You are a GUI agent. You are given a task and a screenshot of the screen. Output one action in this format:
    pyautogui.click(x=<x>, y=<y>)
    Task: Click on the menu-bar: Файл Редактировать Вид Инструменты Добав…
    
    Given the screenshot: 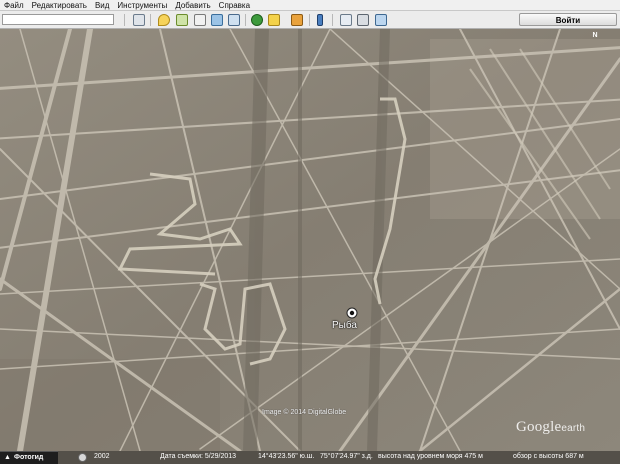 What is the action you would take?
    pyautogui.click(x=310, y=5)
    